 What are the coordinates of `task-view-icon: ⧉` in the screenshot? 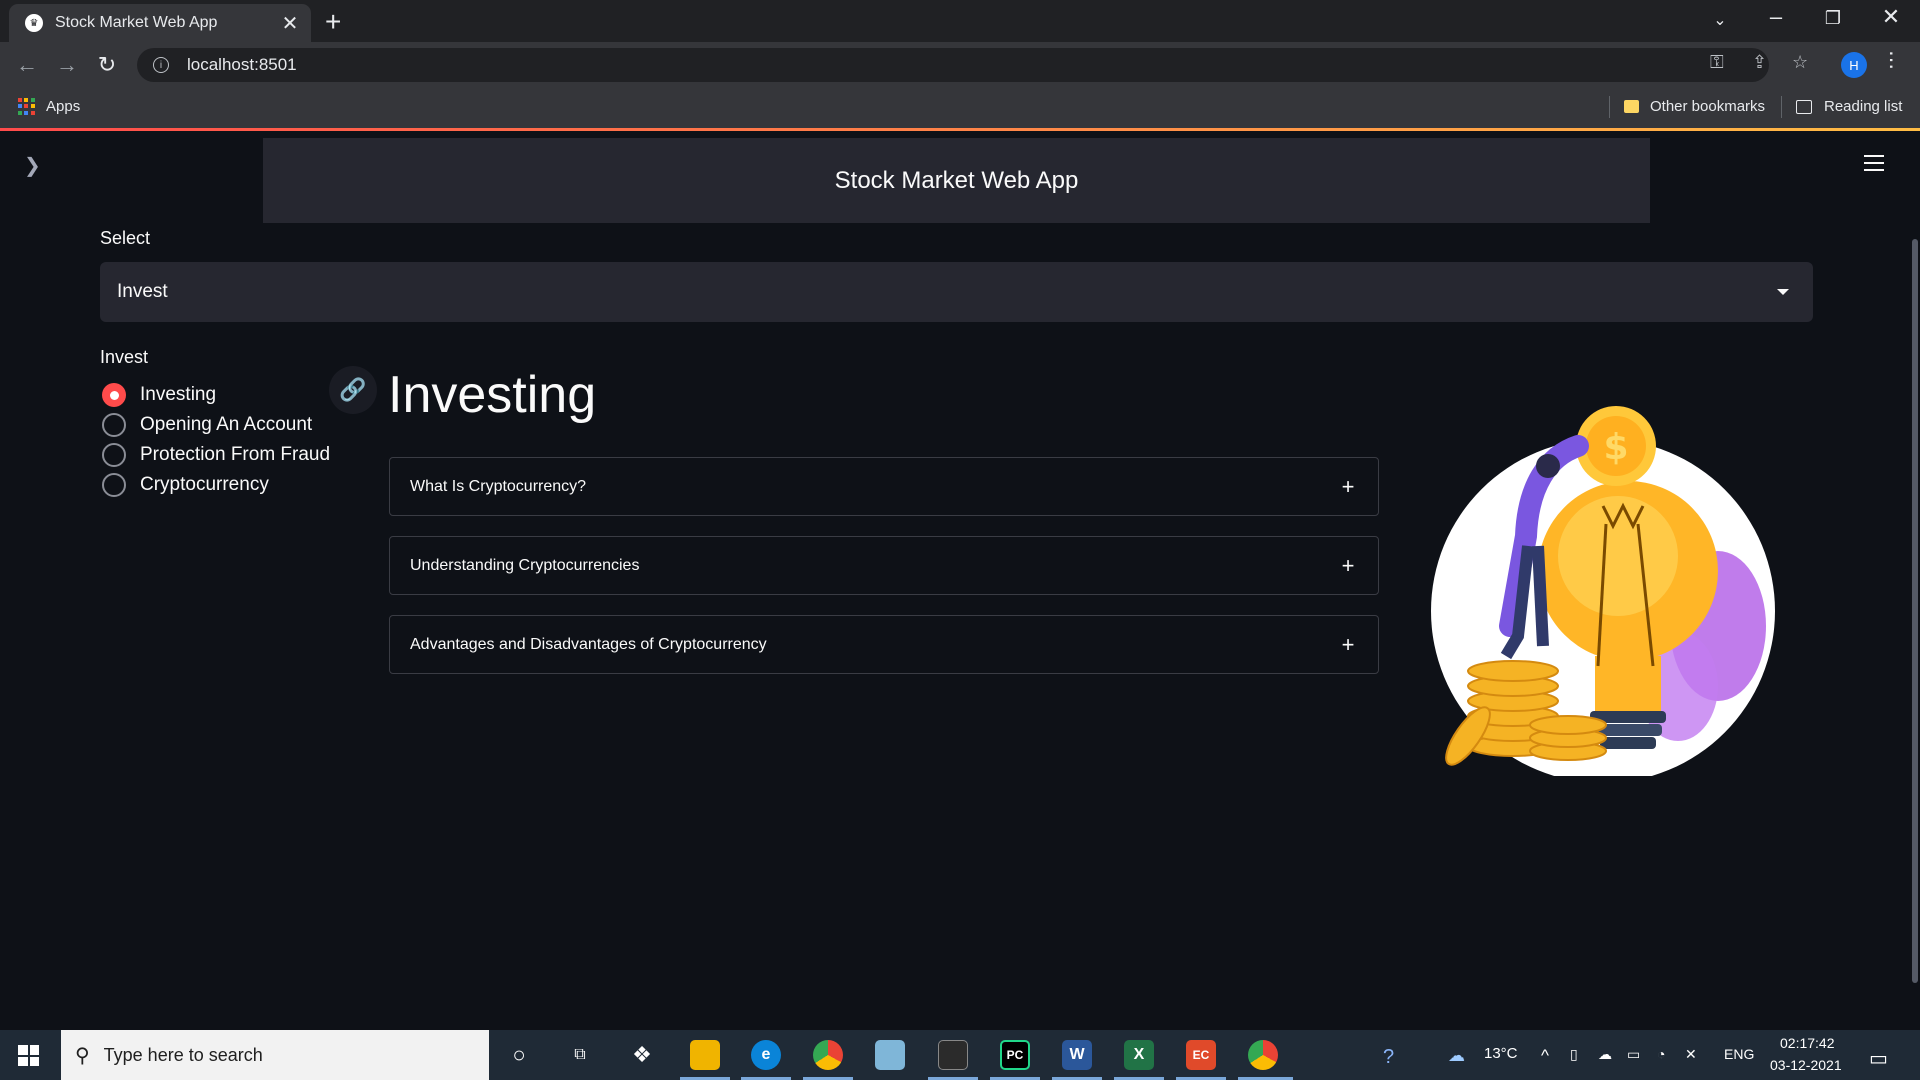 It's located at (580, 1055).